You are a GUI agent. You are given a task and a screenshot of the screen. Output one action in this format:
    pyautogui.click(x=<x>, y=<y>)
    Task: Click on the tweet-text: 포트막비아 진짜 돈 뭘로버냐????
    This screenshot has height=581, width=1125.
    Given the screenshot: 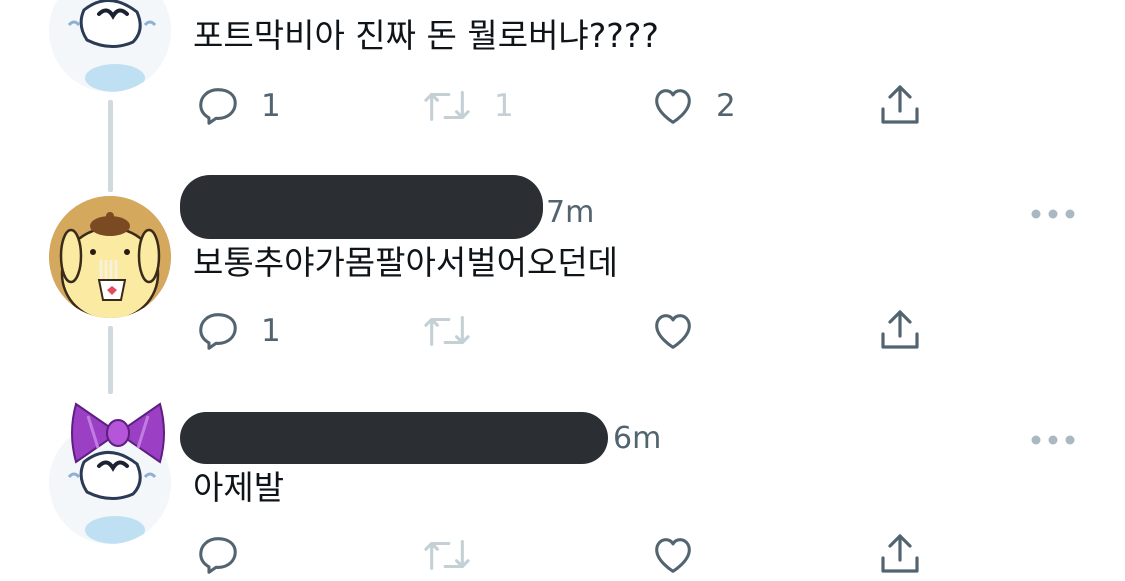 What is the action you would take?
    pyautogui.click(x=426, y=35)
    